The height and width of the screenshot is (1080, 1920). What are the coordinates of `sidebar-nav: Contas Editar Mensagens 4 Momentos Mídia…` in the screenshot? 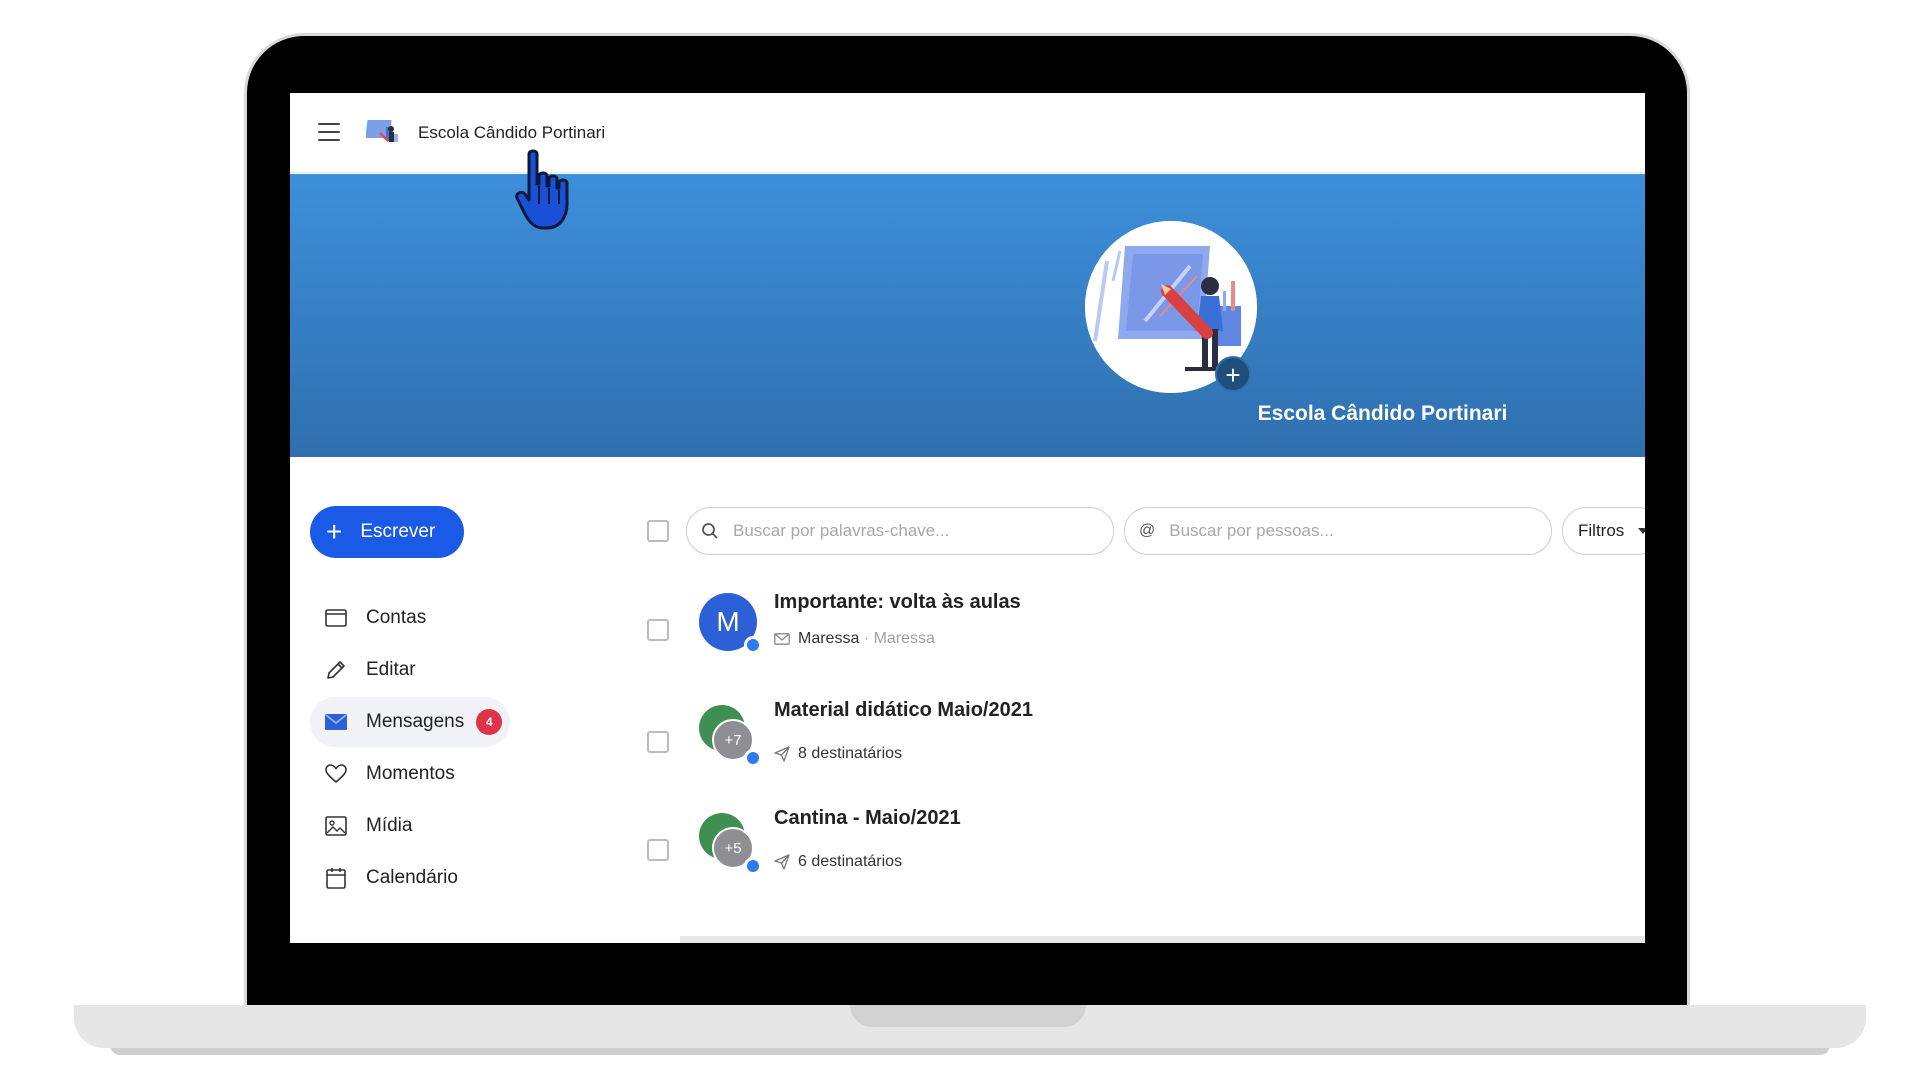 It's located at (415, 749).